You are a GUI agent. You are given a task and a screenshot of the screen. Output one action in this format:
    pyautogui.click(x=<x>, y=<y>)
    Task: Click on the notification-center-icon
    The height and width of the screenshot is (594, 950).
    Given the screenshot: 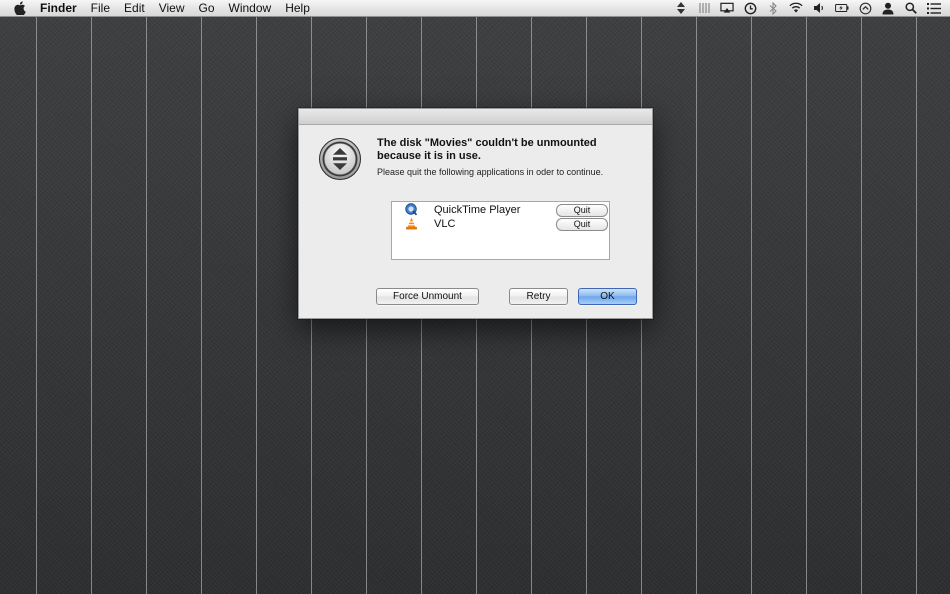 What is the action you would take?
    pyautogui.click(x=934, y=8)
    